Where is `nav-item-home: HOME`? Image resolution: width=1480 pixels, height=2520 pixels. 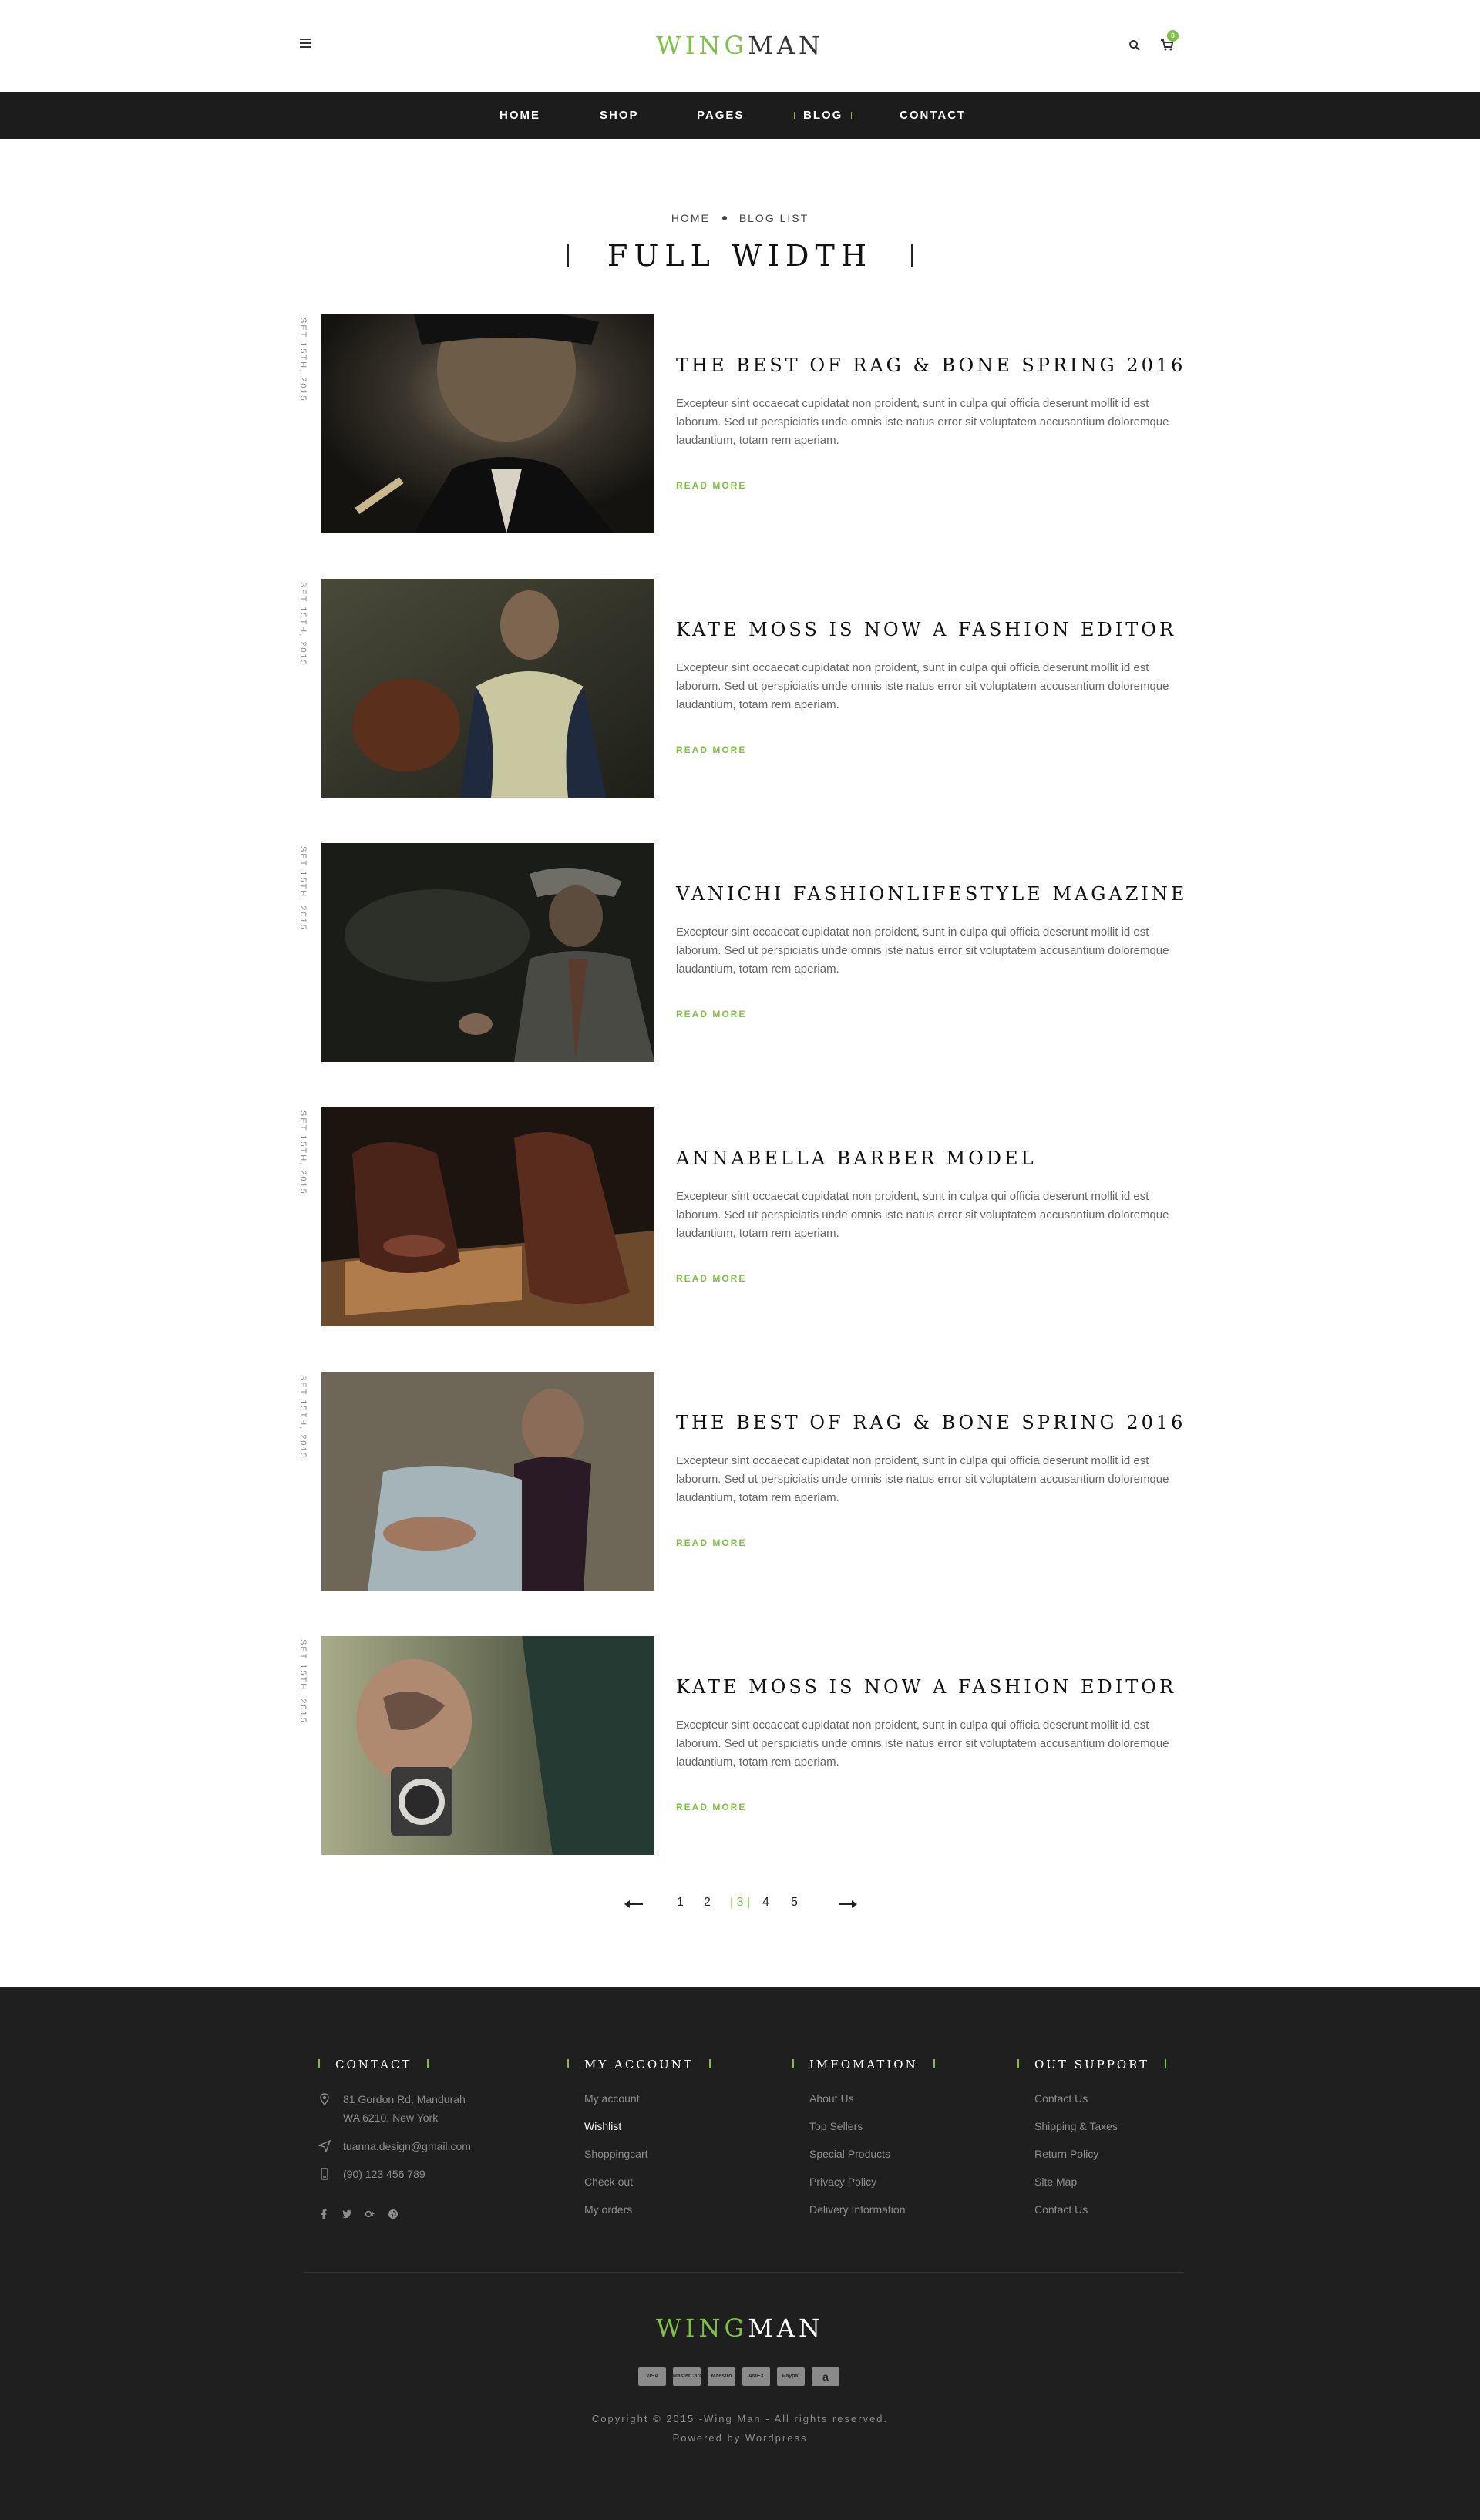
nav-item-home: HOME is located at coordinates (520, 115).